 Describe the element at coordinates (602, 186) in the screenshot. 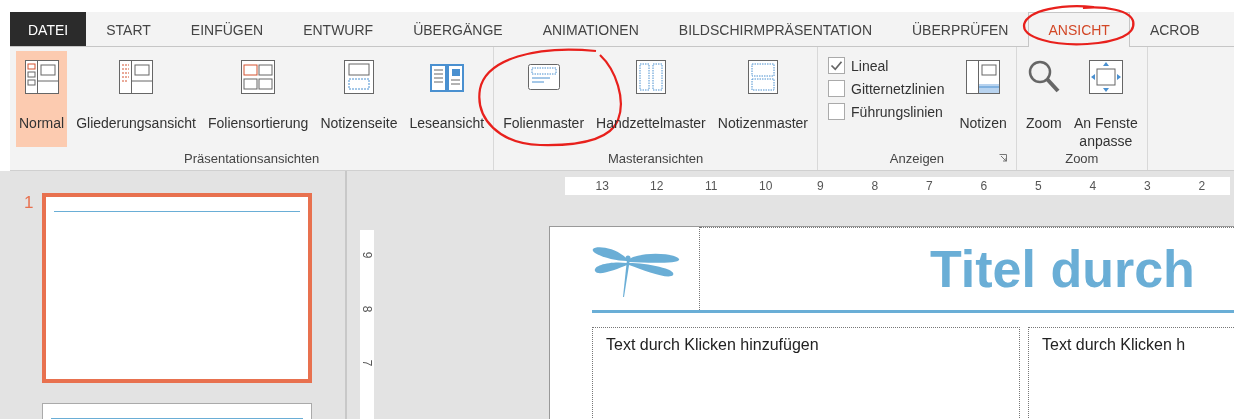

I see `ruler-number: 13` at that location.